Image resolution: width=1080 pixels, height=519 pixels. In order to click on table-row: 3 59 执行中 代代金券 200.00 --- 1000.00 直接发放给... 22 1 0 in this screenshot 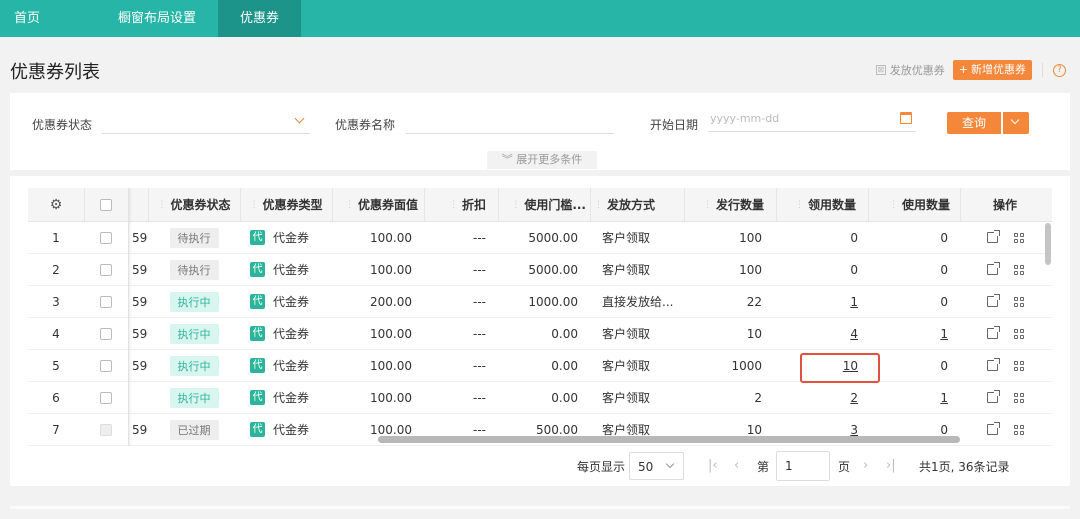, I will do `click(540, 302)`.